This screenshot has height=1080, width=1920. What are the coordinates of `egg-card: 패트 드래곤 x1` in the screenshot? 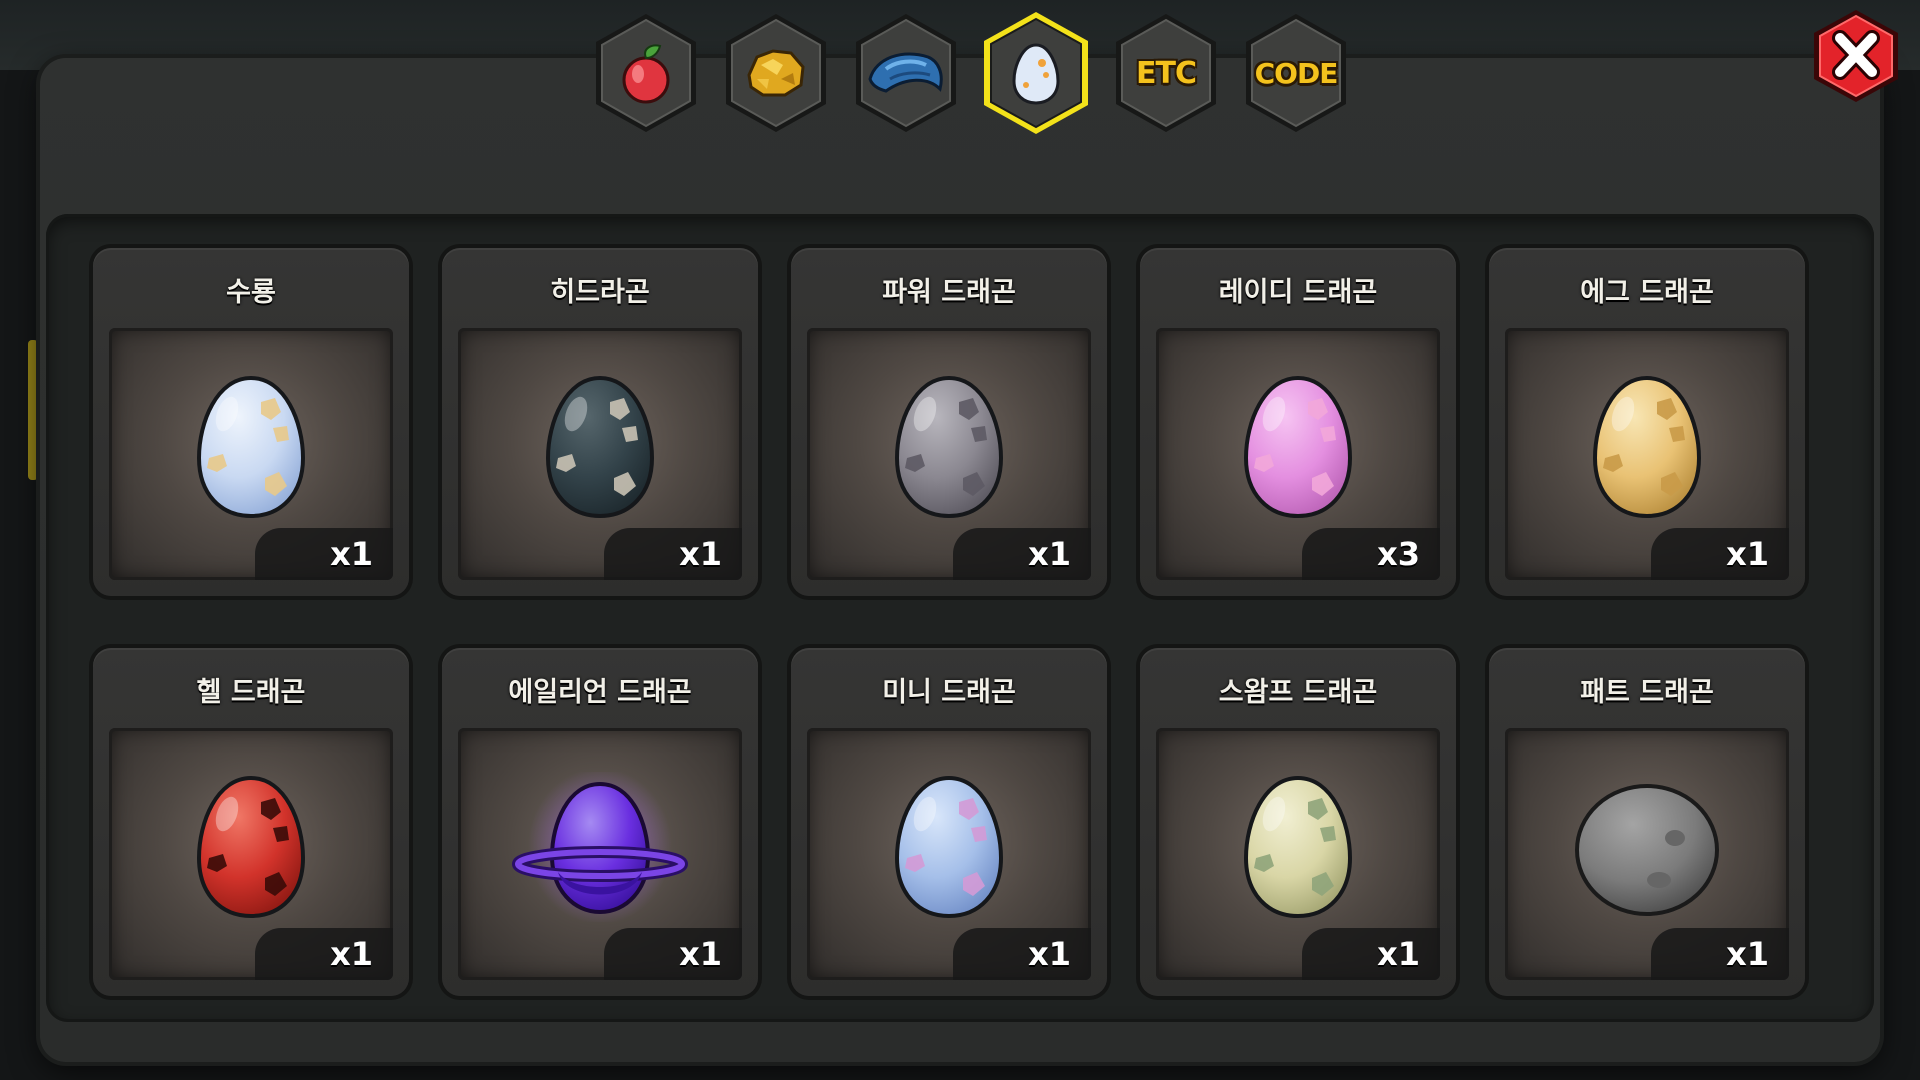 It's located at (1647, 822).